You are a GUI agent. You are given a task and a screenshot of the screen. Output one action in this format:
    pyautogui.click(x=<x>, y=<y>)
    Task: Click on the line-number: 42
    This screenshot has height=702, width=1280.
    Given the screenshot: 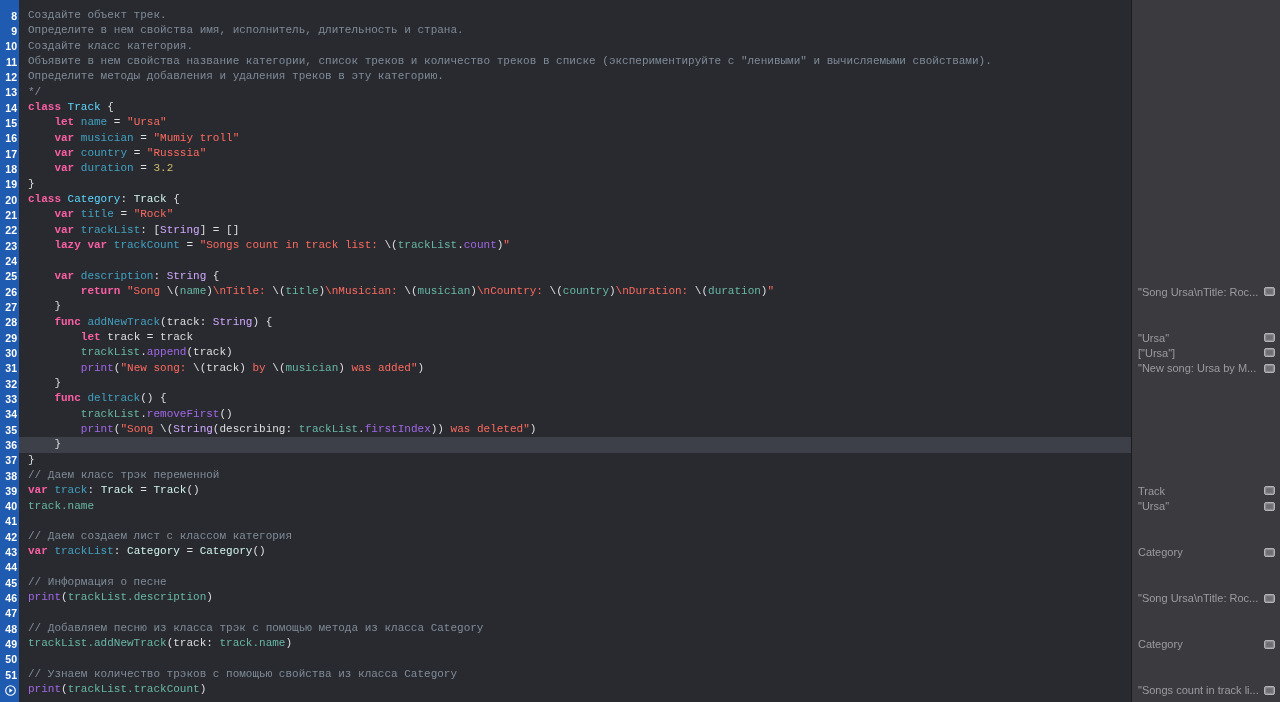 What is the action you would take?
    pyautogui.click(x=11, y=536)
    